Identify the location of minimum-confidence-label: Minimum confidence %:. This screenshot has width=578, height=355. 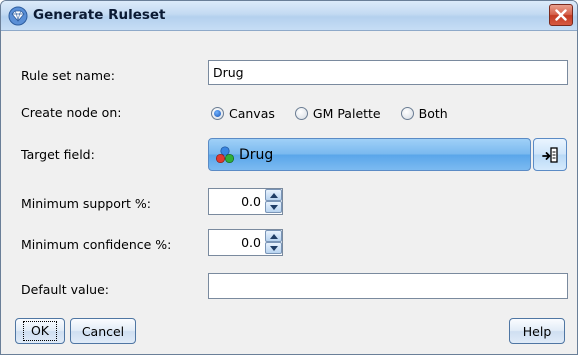
(96, 244).